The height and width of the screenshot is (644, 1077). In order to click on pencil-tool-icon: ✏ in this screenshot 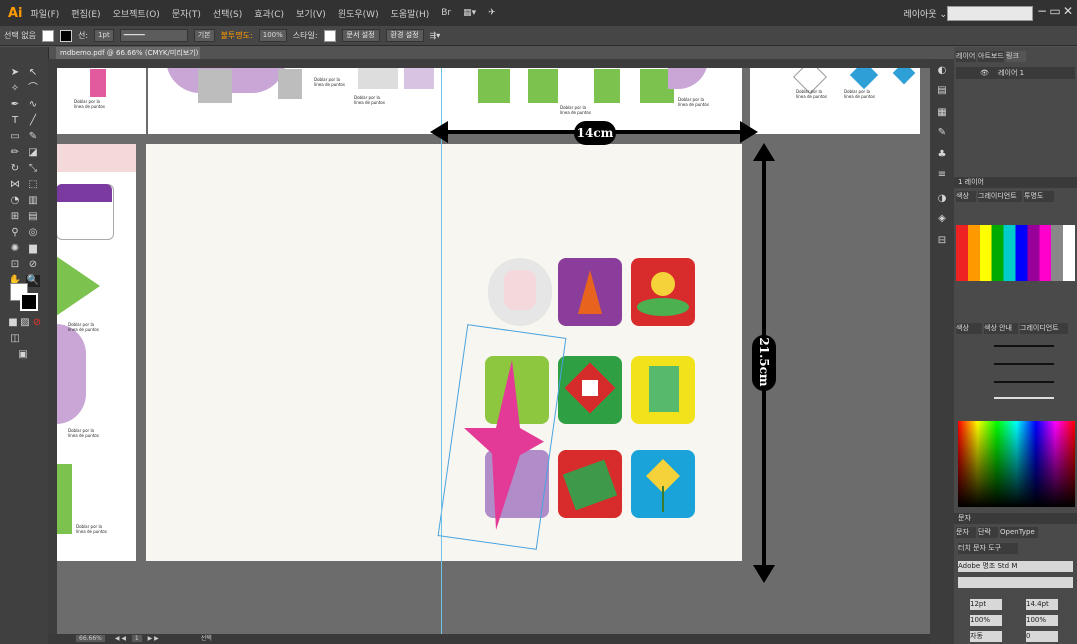, I will do `click(15, 153)`.